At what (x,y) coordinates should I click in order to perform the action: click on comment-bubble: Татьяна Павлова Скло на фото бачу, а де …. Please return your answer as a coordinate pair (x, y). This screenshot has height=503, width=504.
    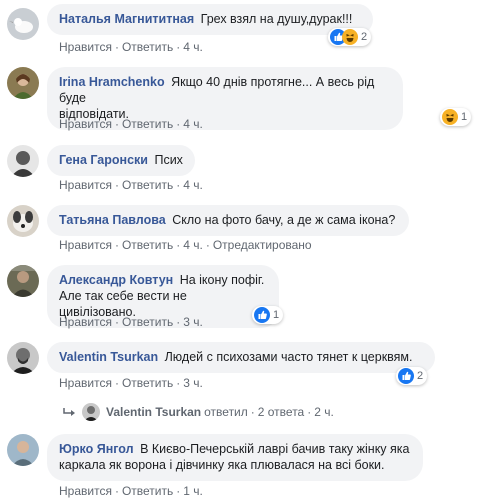
    Looking at the image, I should click on (228, 220).